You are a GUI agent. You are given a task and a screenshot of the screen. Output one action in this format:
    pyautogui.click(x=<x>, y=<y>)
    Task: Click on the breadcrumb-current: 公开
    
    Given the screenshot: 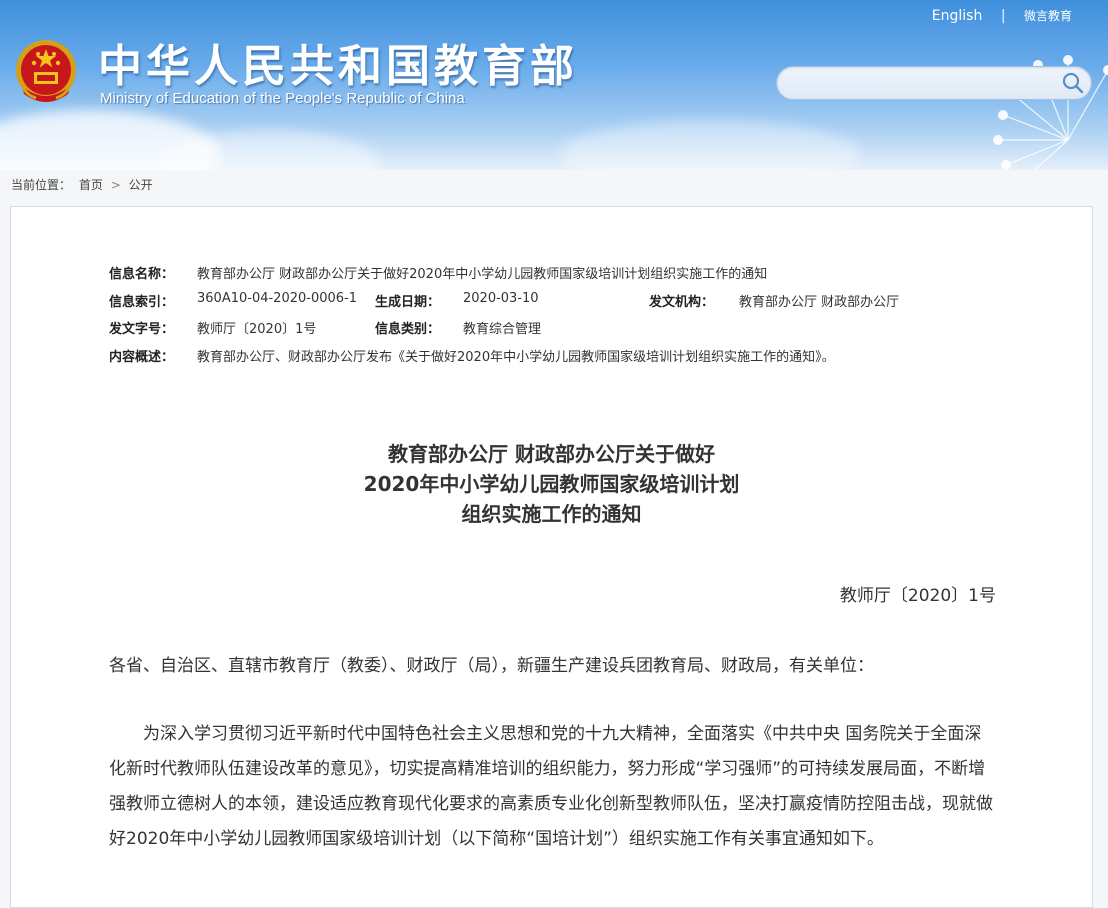 What is the action you would take?
    pyautogui.click(x=141, y=185)
    